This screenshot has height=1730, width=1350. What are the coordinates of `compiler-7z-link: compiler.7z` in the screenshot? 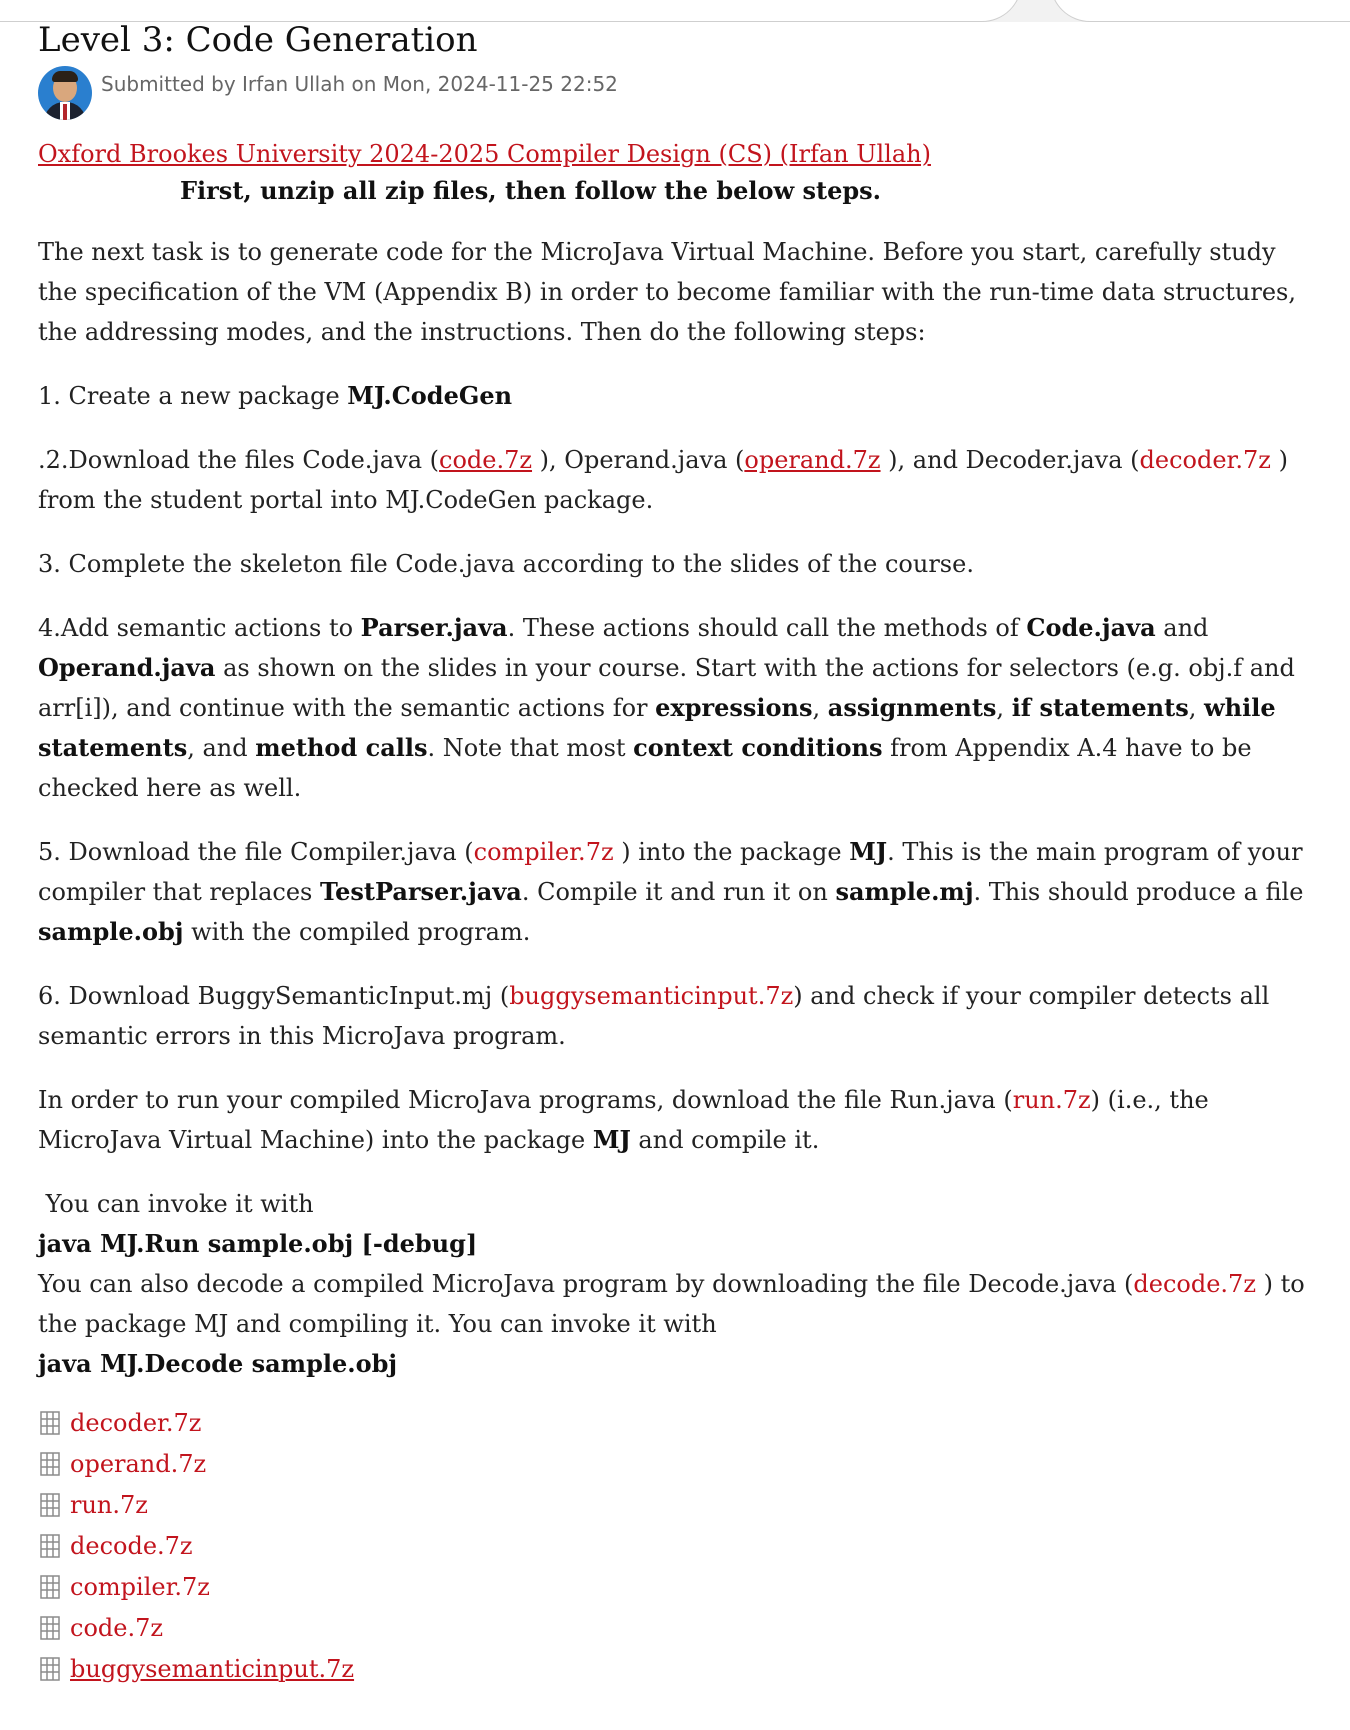 It's located at (544, 852).